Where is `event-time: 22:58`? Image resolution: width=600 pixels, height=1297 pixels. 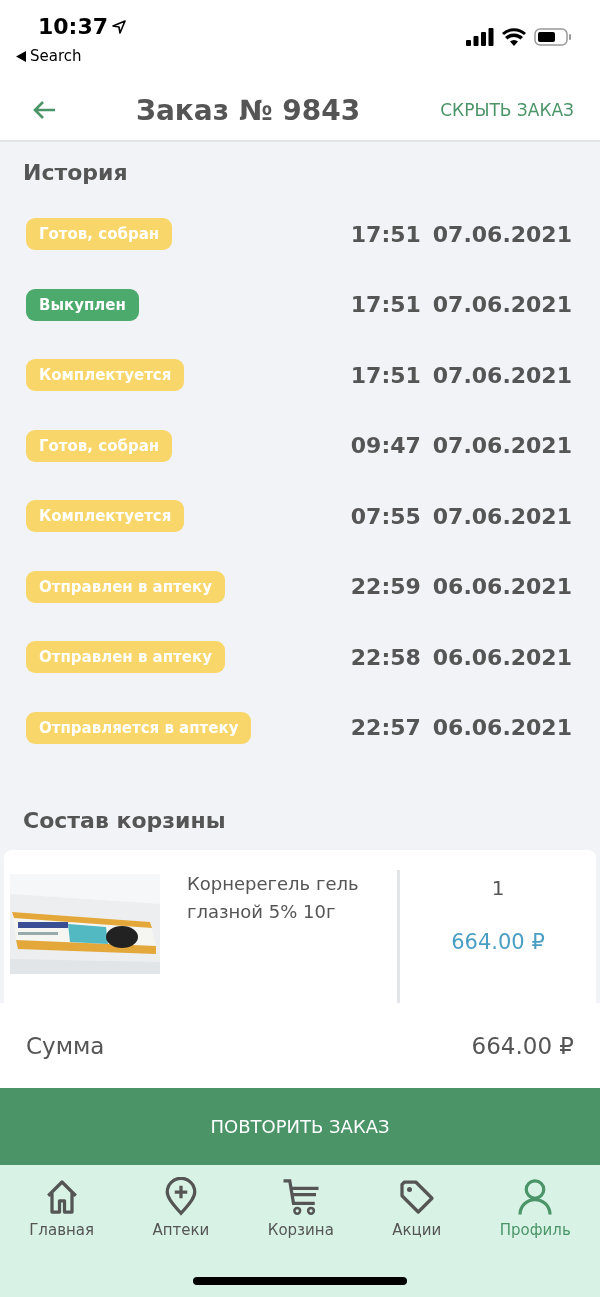 event-time: 22:58 is located at coordinates (385, 657).